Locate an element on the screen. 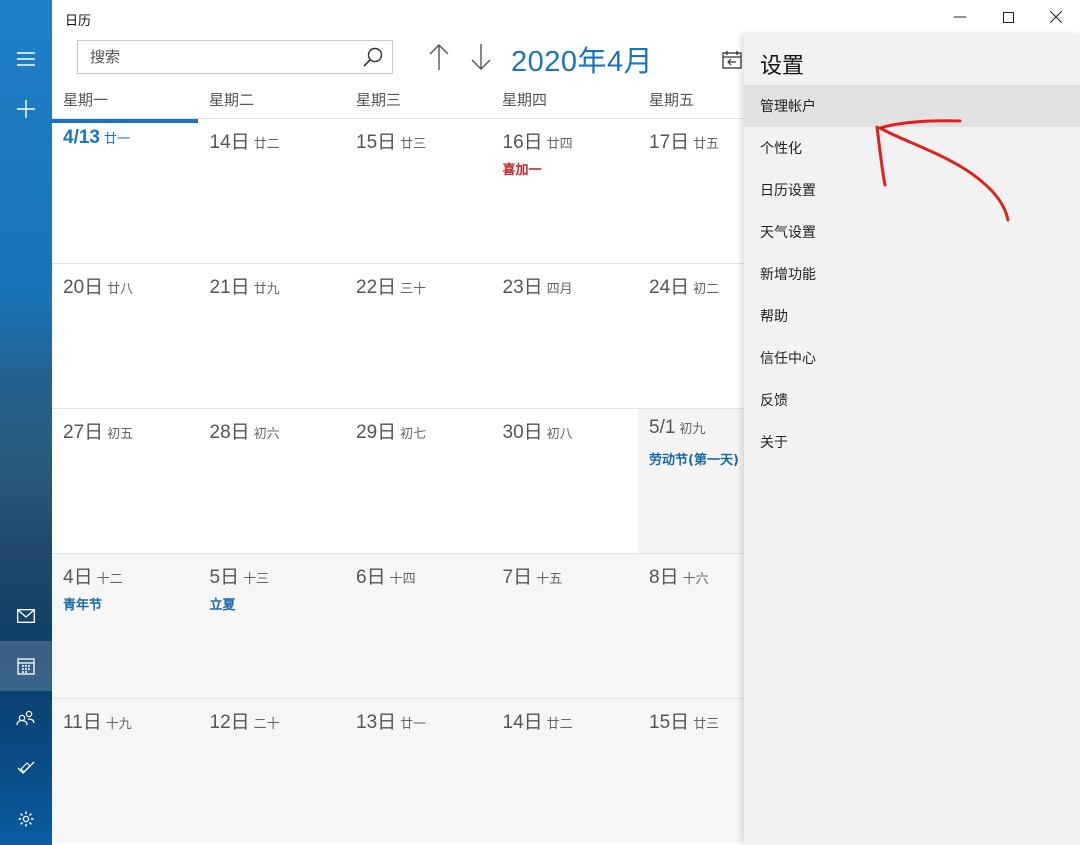 The width and height of the screenshot is (1080, 845). lunar-date: 十六 is located at coordinates (695, 578).